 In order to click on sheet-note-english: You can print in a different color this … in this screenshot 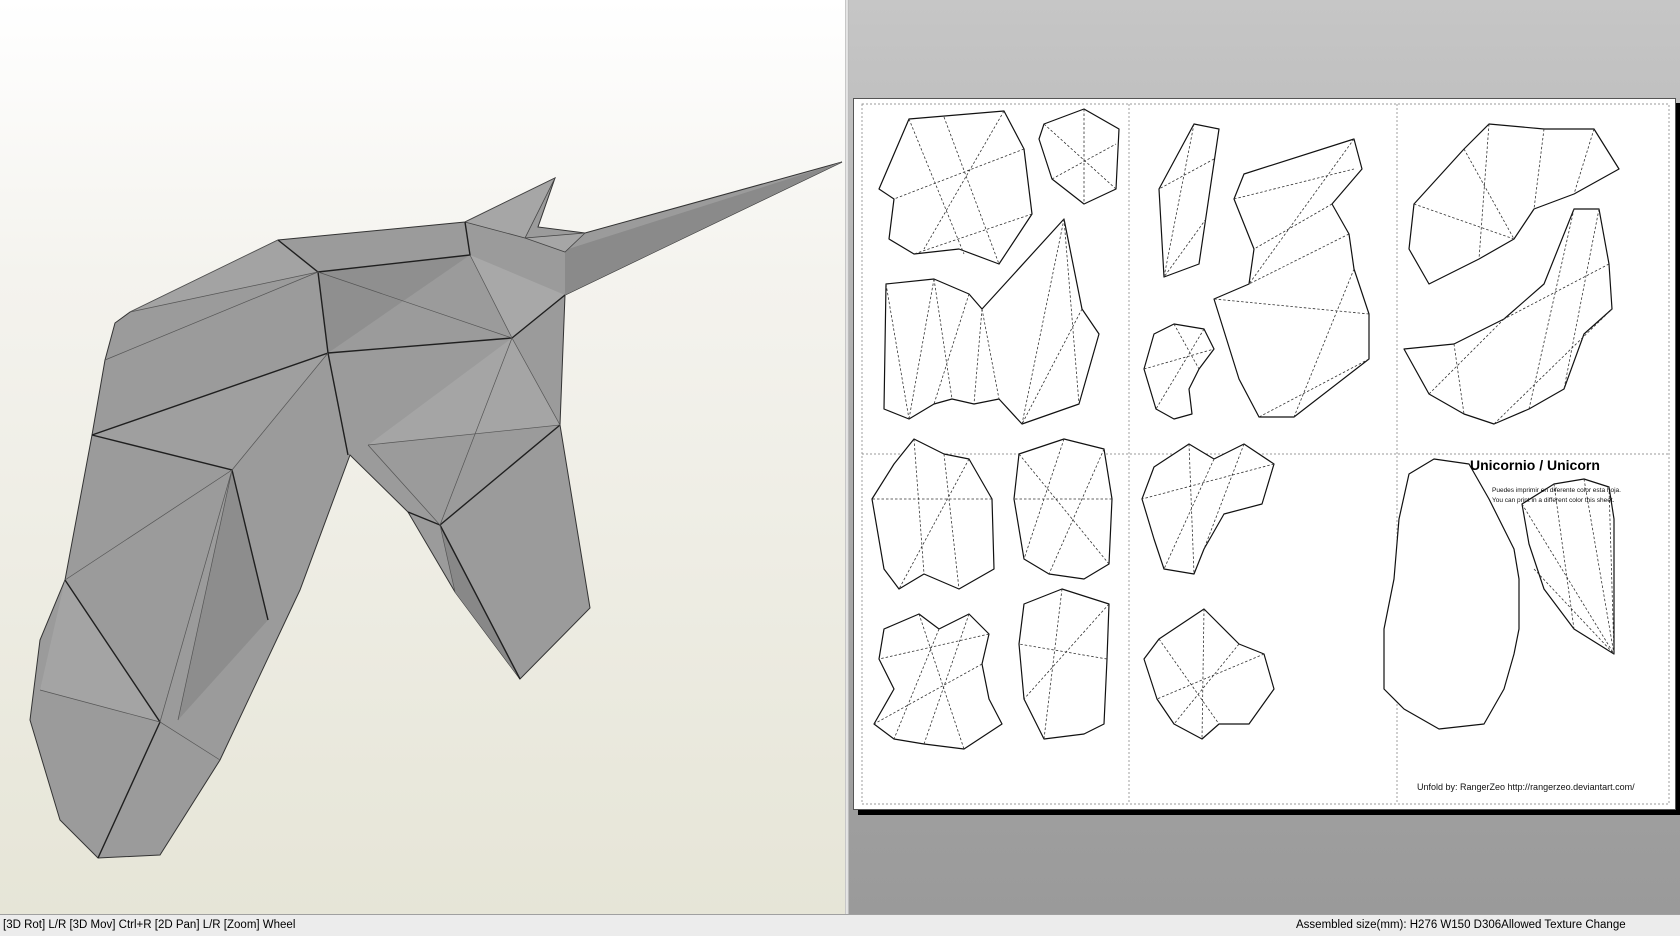, I will do `click(1553, 500)`.